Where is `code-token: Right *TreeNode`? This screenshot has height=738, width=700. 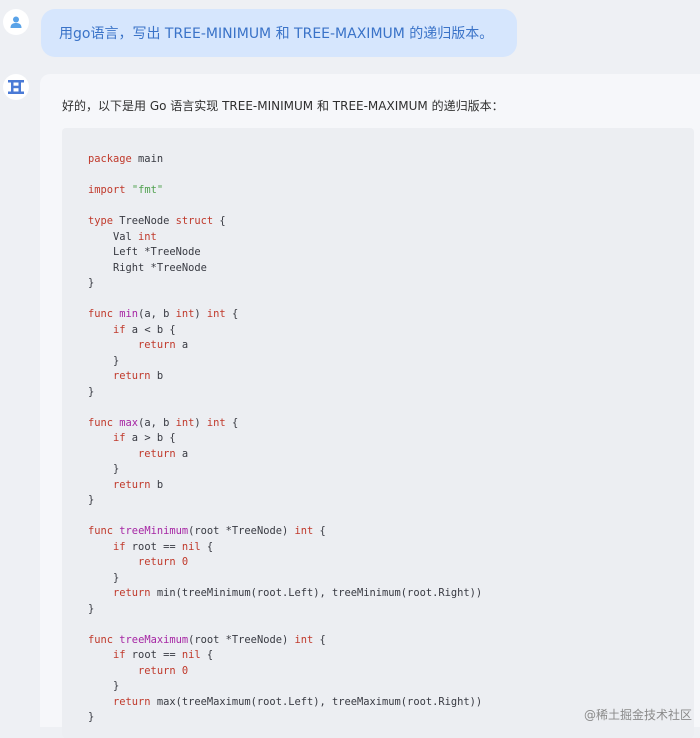
code-token: Right *TreeNode is located at coordinates (147, 267).